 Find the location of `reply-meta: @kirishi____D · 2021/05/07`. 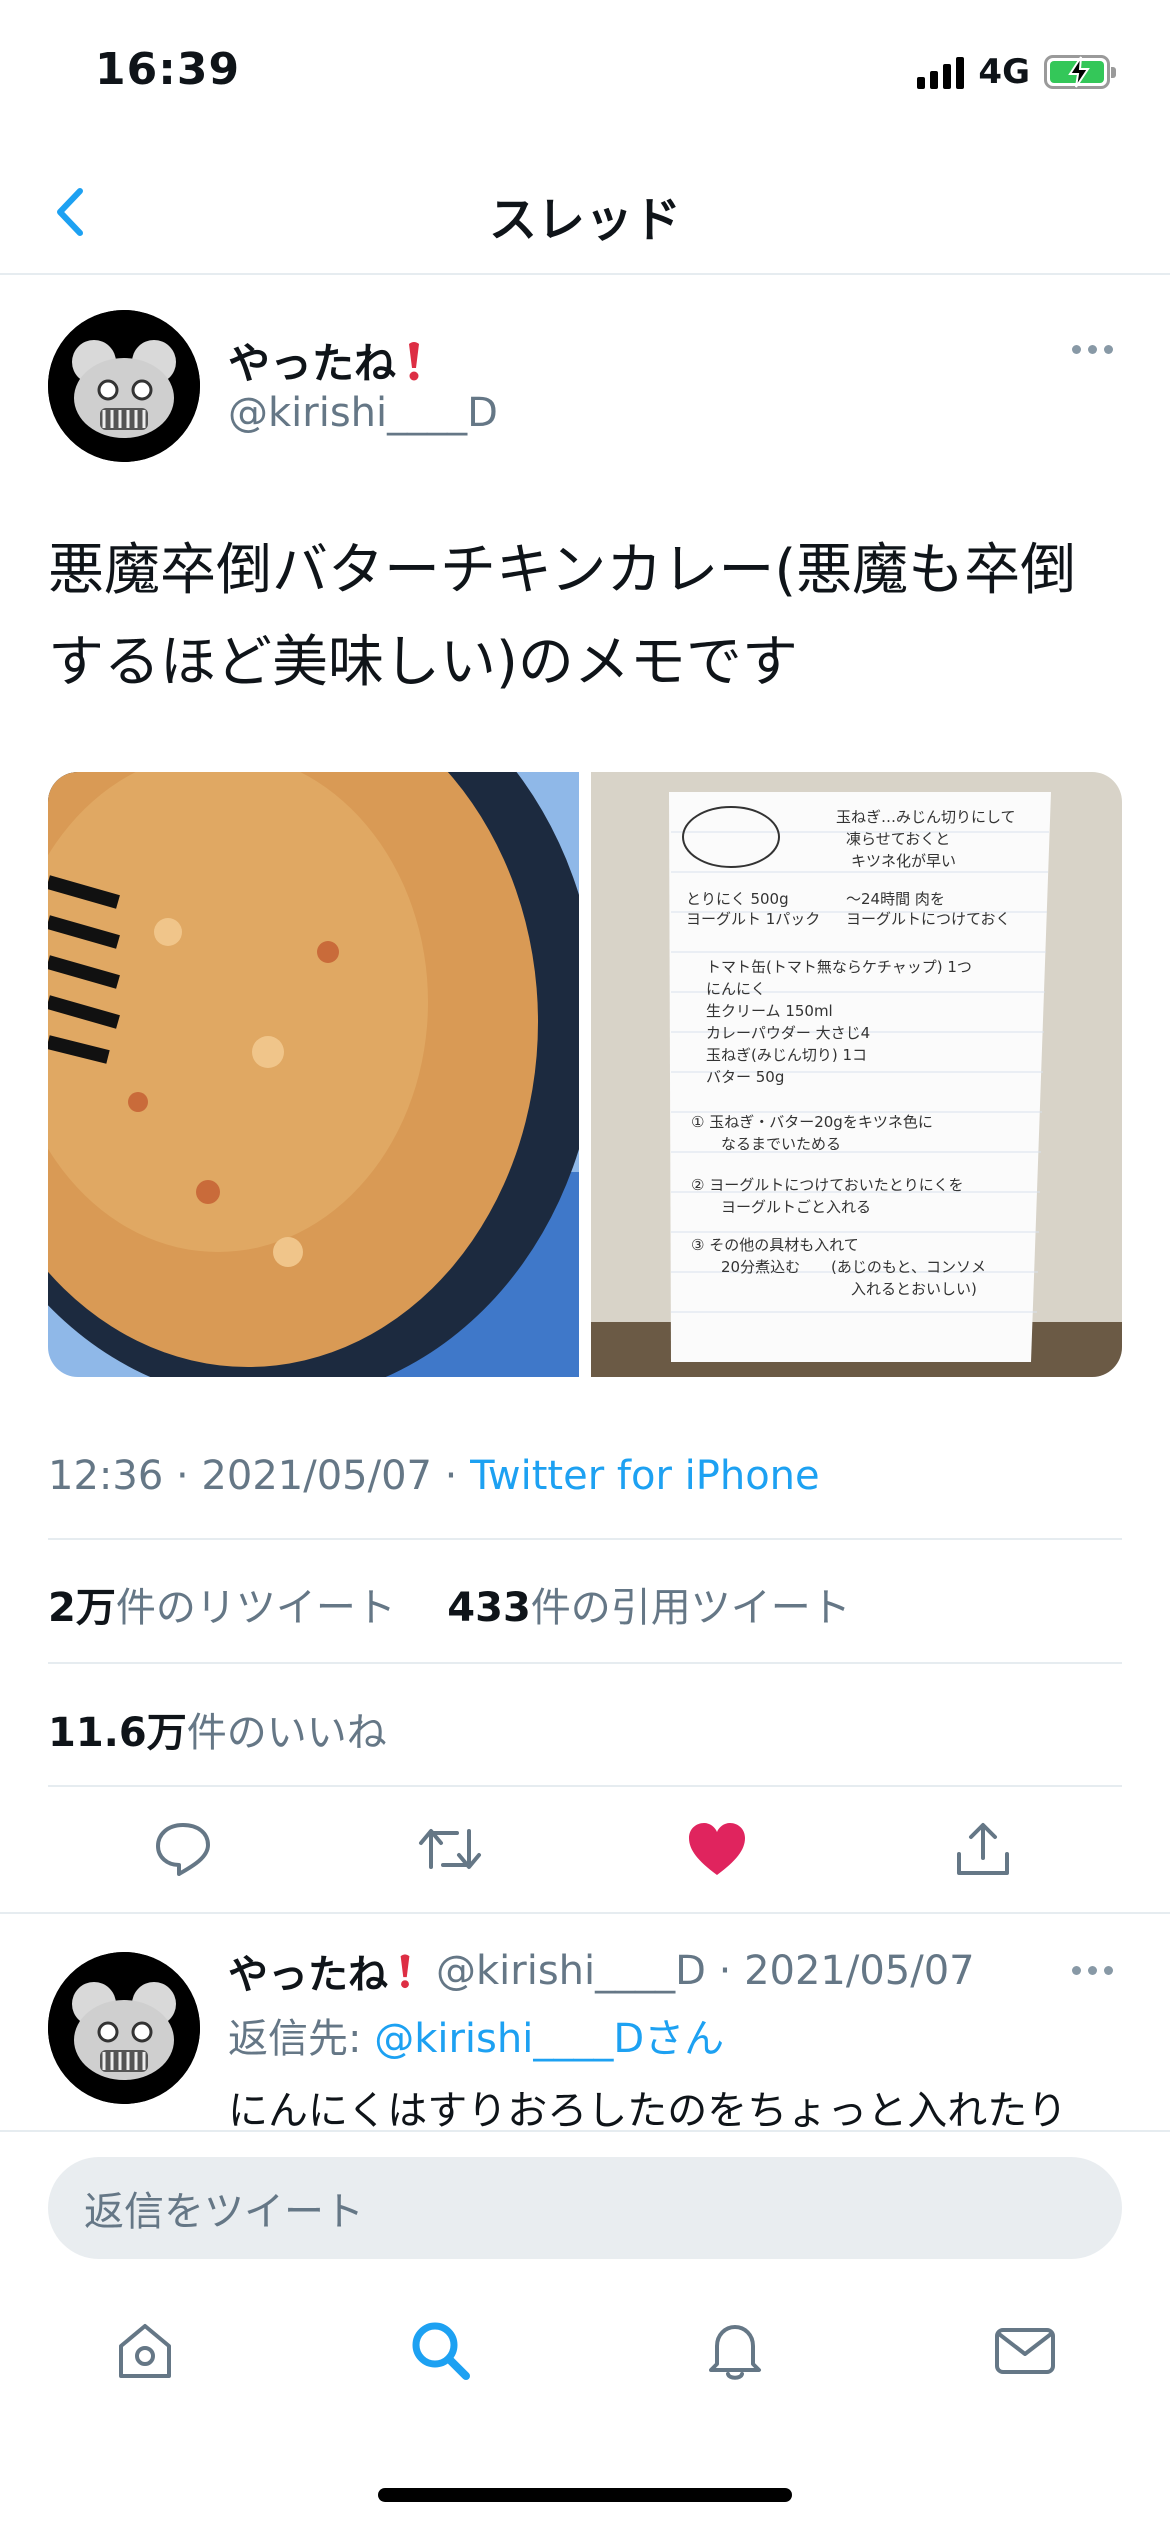

reply-meta: @kirishi____D · 2021/05/07 is located at coordinates (705, 1971).